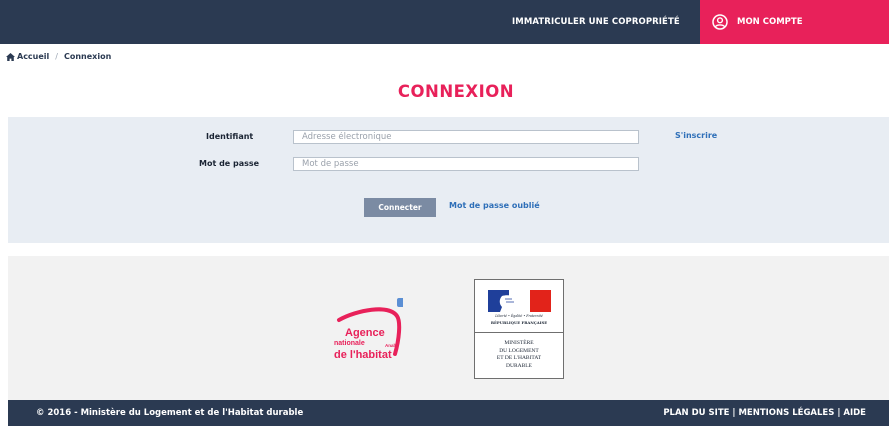 Image resolution: width=889 pixels, height=426 pixels. What do you see at coordinates (494, 205) in the screenshot?
I see `forgot-password-link: Mot de passe oublié` at bounding box center [494, 205].